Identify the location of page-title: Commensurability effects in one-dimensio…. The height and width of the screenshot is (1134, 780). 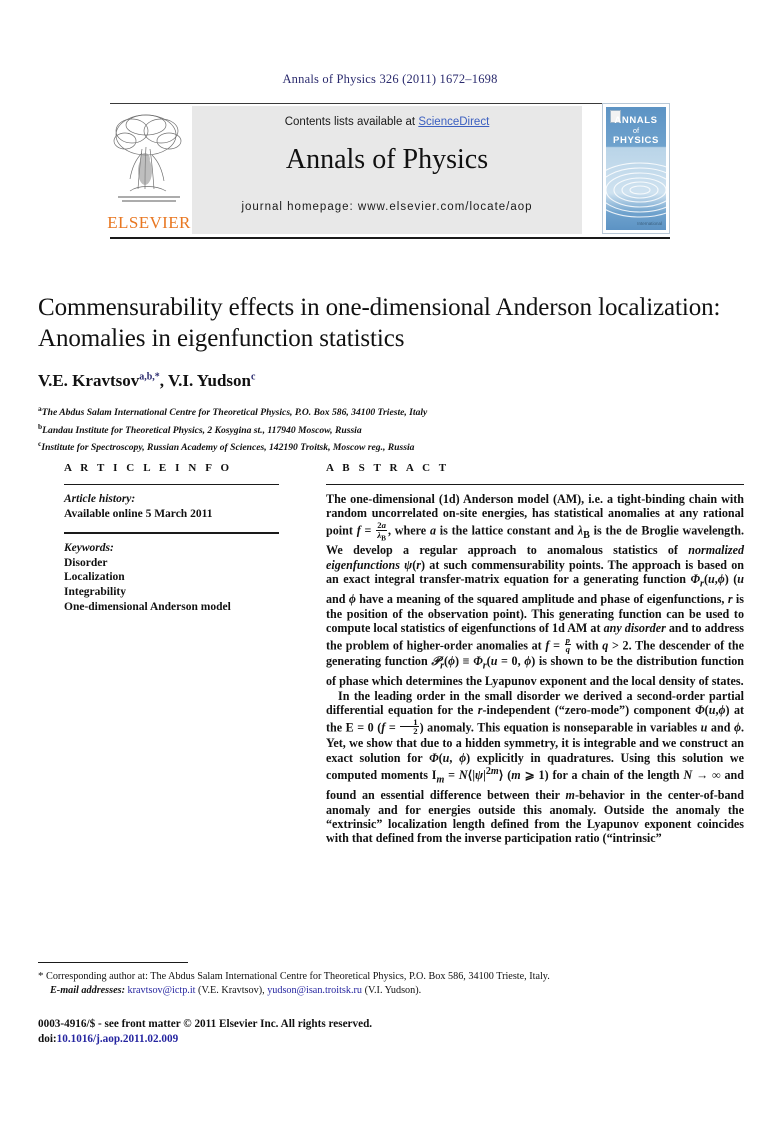
(379, 323).